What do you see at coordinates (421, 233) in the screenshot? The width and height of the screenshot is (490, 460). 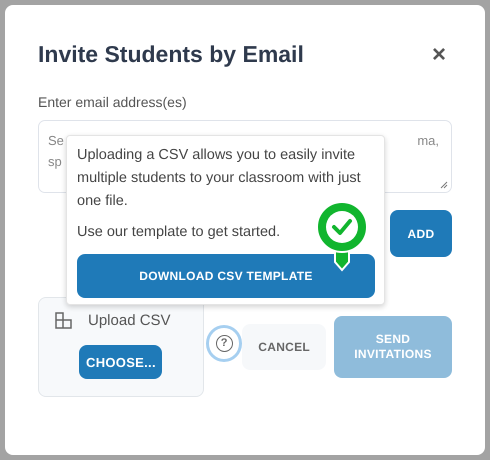 I see `add-button: ADD` at bounding box center [421, 233].